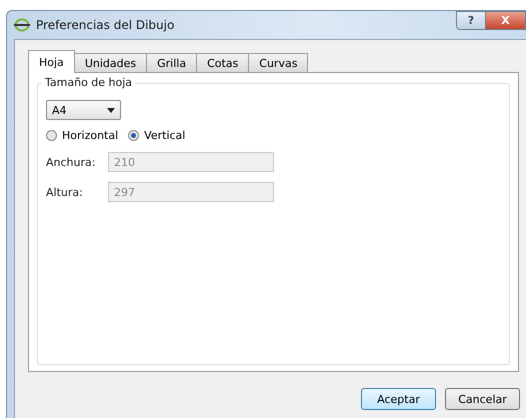  Describe the element at coordinates (165, 135) in the screenshot. I see `radio-label: Vertical` at that location.